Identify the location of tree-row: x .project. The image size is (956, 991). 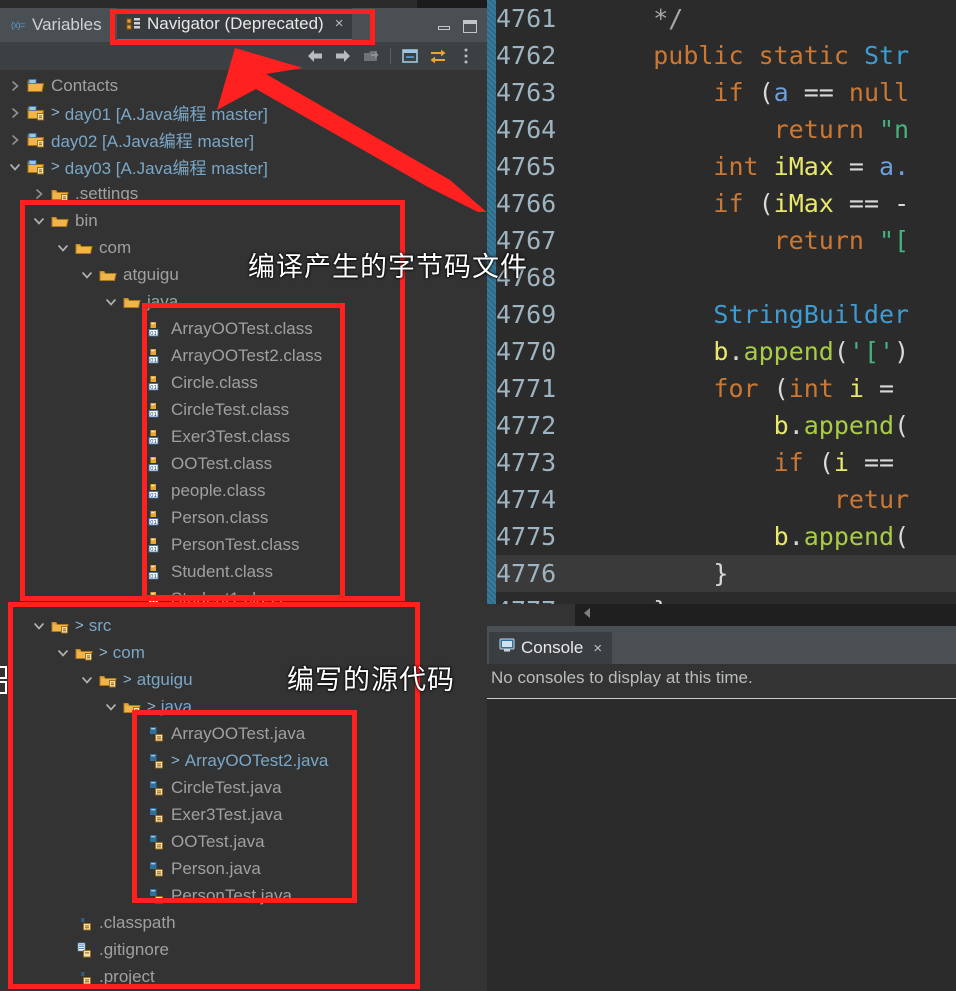
(243, 976).